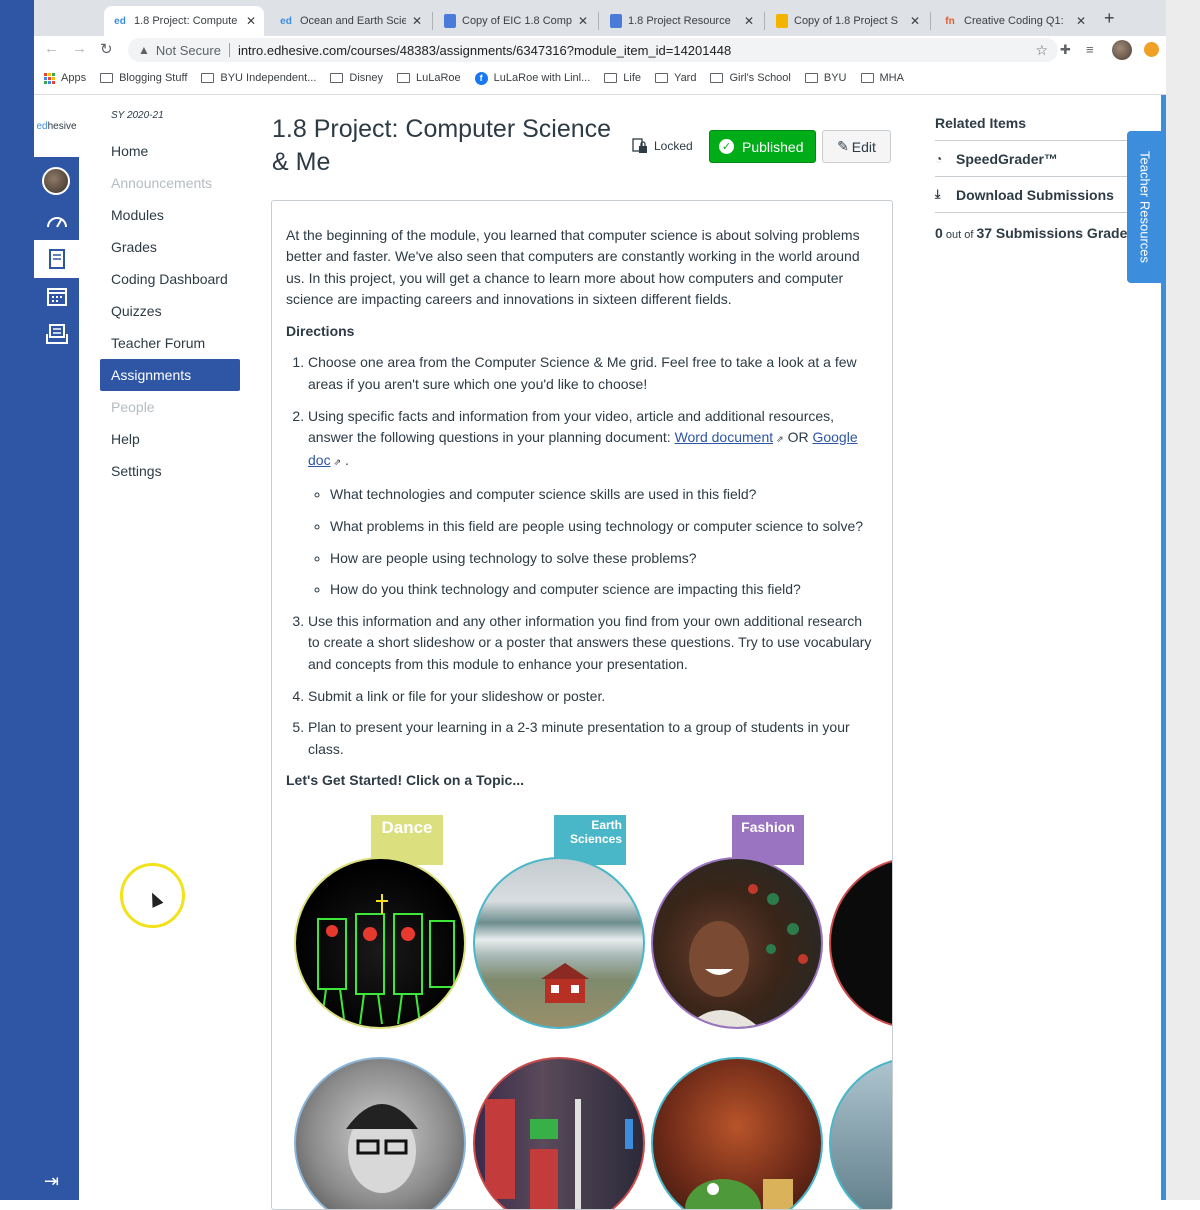 Image resolution: width=1200 pixels, height=1210 pixels. Describe the element at coordinates (49, 78) in the screenshot. I see `apps-grid-icon` at that location.